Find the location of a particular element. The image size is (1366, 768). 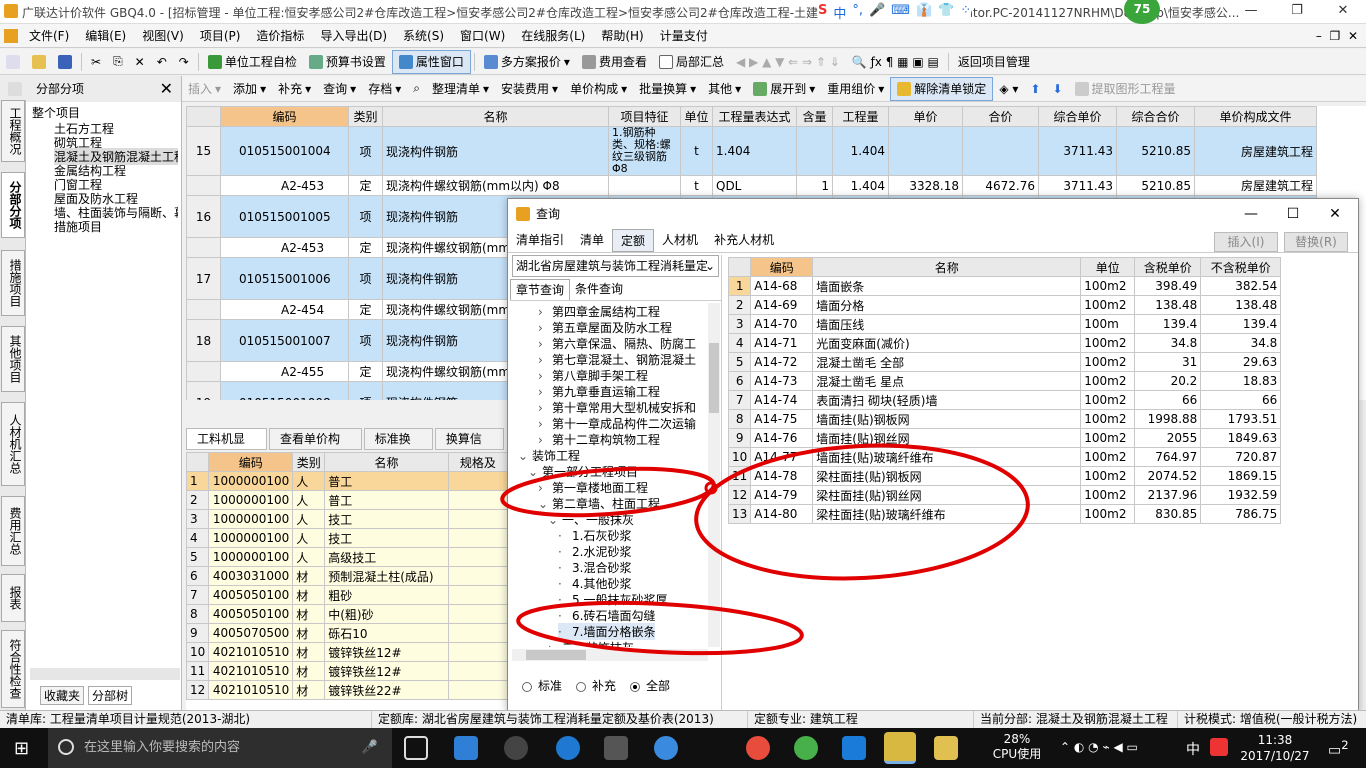

row-number: 13 is located at coordinates (739, 514).